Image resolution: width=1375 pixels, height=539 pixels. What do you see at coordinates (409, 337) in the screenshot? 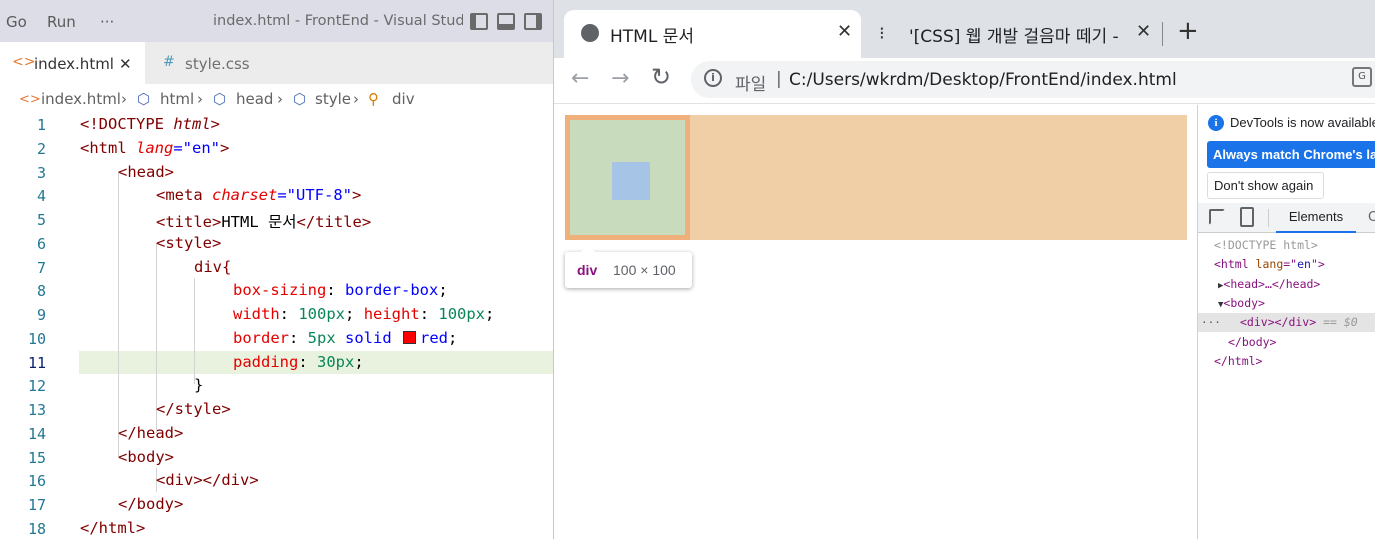
I see `color-swatch-icon` at bounding box center [409, 337].